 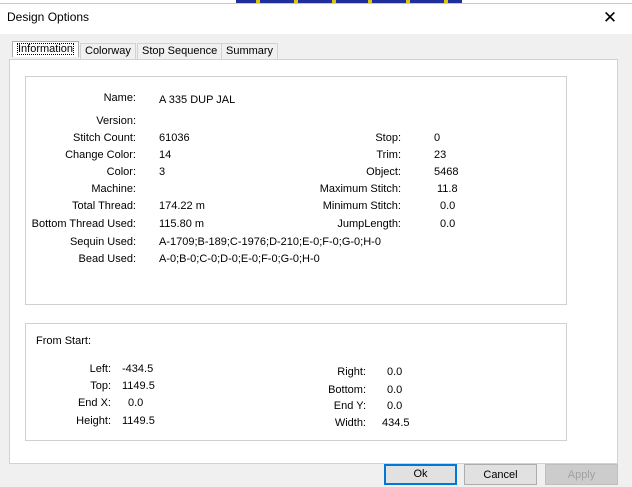 I want to click on object-value: 5468, so click(x=446, y=172).